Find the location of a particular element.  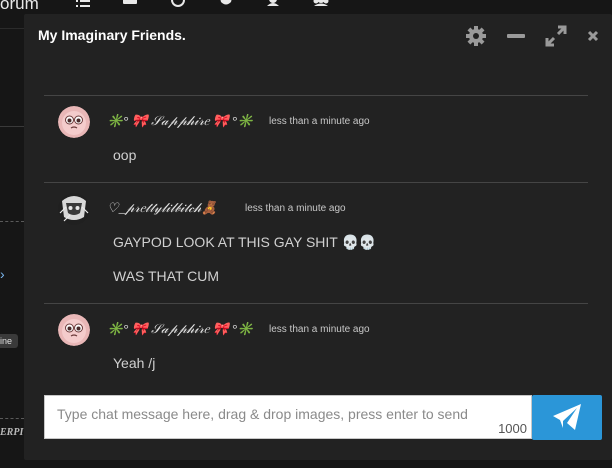

gear-icon is located at coordinates (476, 36).